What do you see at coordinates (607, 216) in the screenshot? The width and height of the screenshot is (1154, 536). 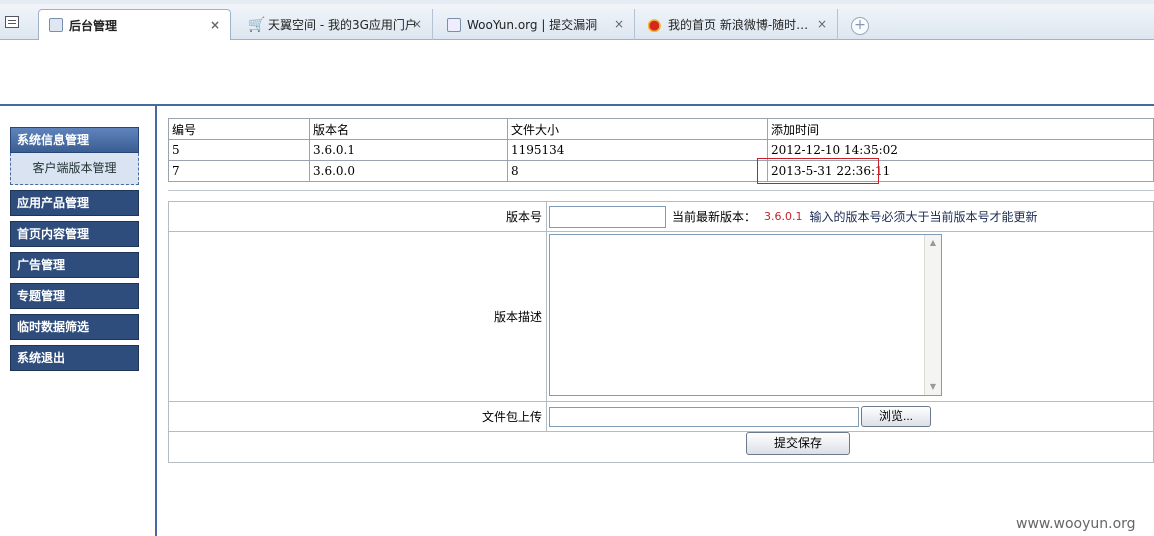 I see `version-input` at bounding box center [607, 216].